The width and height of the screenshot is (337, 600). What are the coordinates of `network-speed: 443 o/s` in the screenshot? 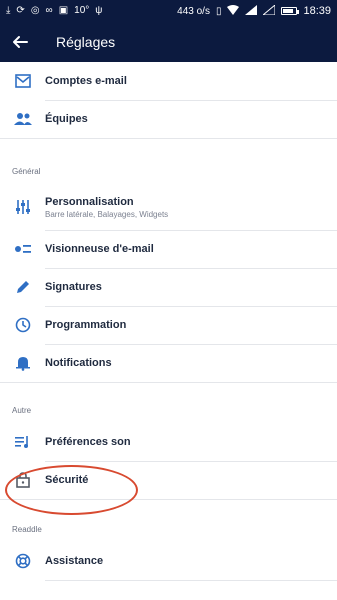 It's located at (193, 11).